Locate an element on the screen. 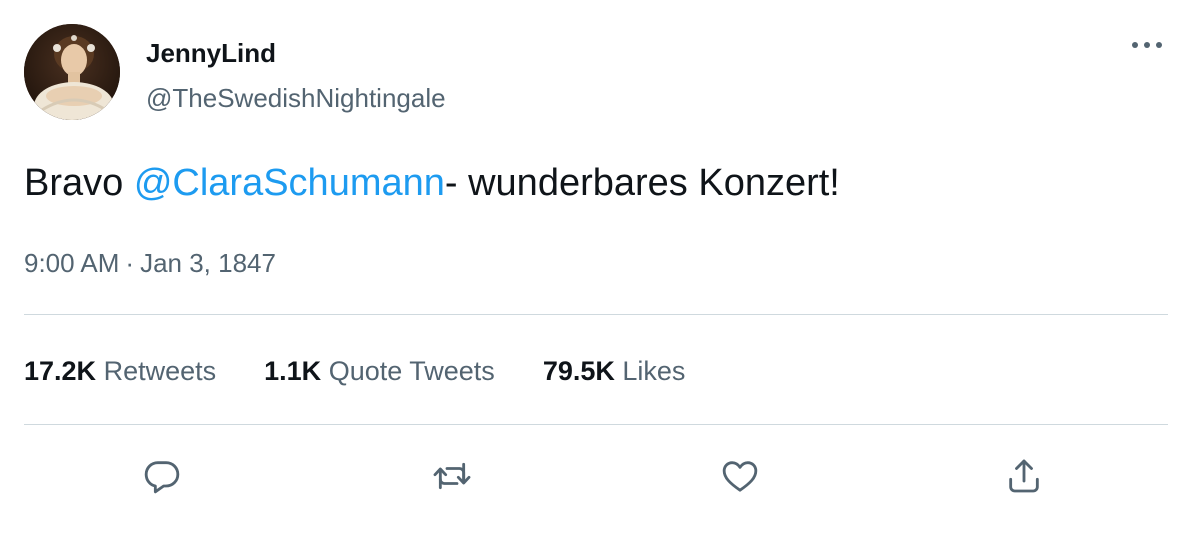 The image size is (1192, 546). display-name: JennyLind is located at coordinates (211, 53).